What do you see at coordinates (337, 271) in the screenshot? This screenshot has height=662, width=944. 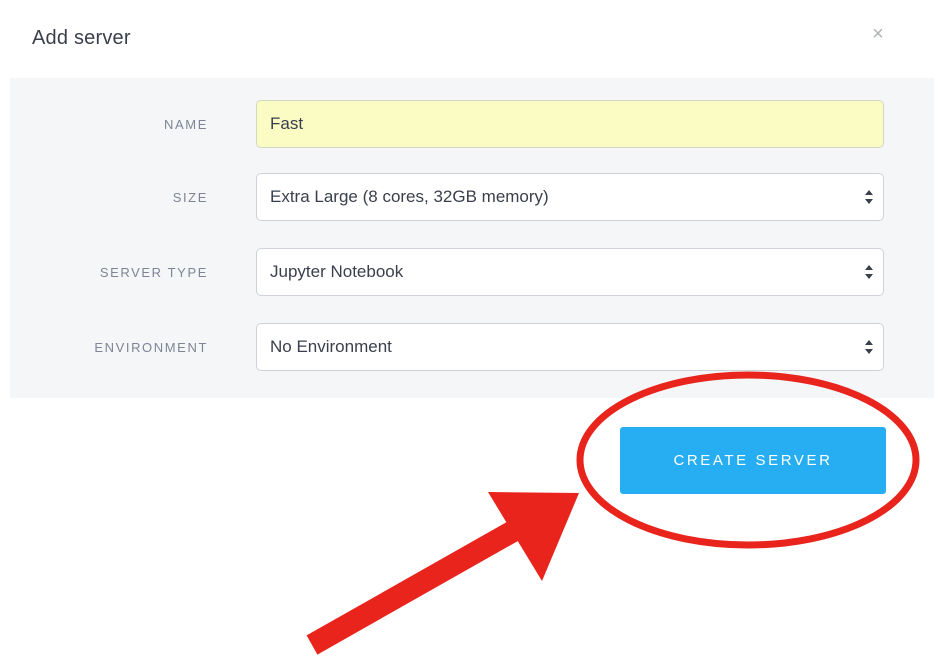 I see `server-type-select-value: Jupyter Notebook` at bounding box center [337, 271].